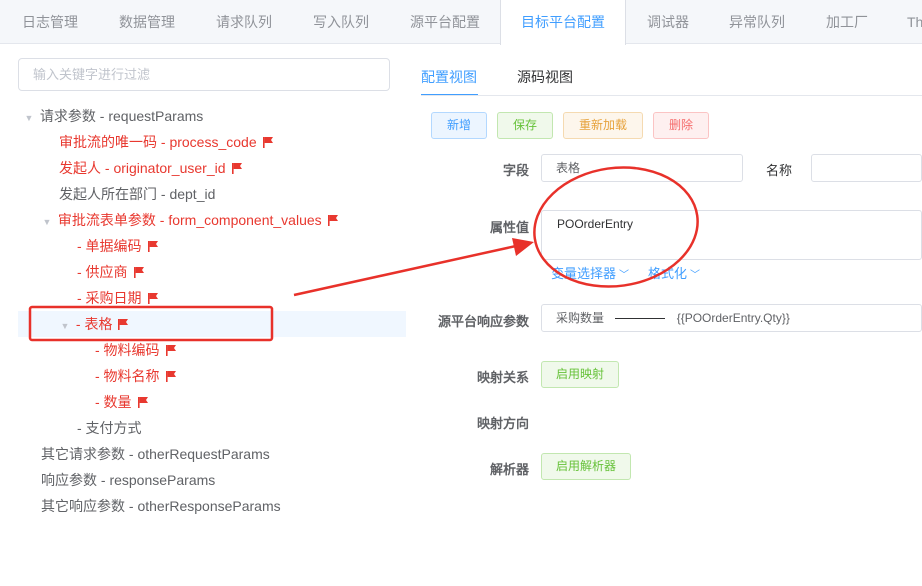 This screenshot has width=922, height=586. What do you see at coordinates (212, 324) in the screenshot?
I see `tree-node-table: ▼ - 表格` at bounding box center [212, 324].